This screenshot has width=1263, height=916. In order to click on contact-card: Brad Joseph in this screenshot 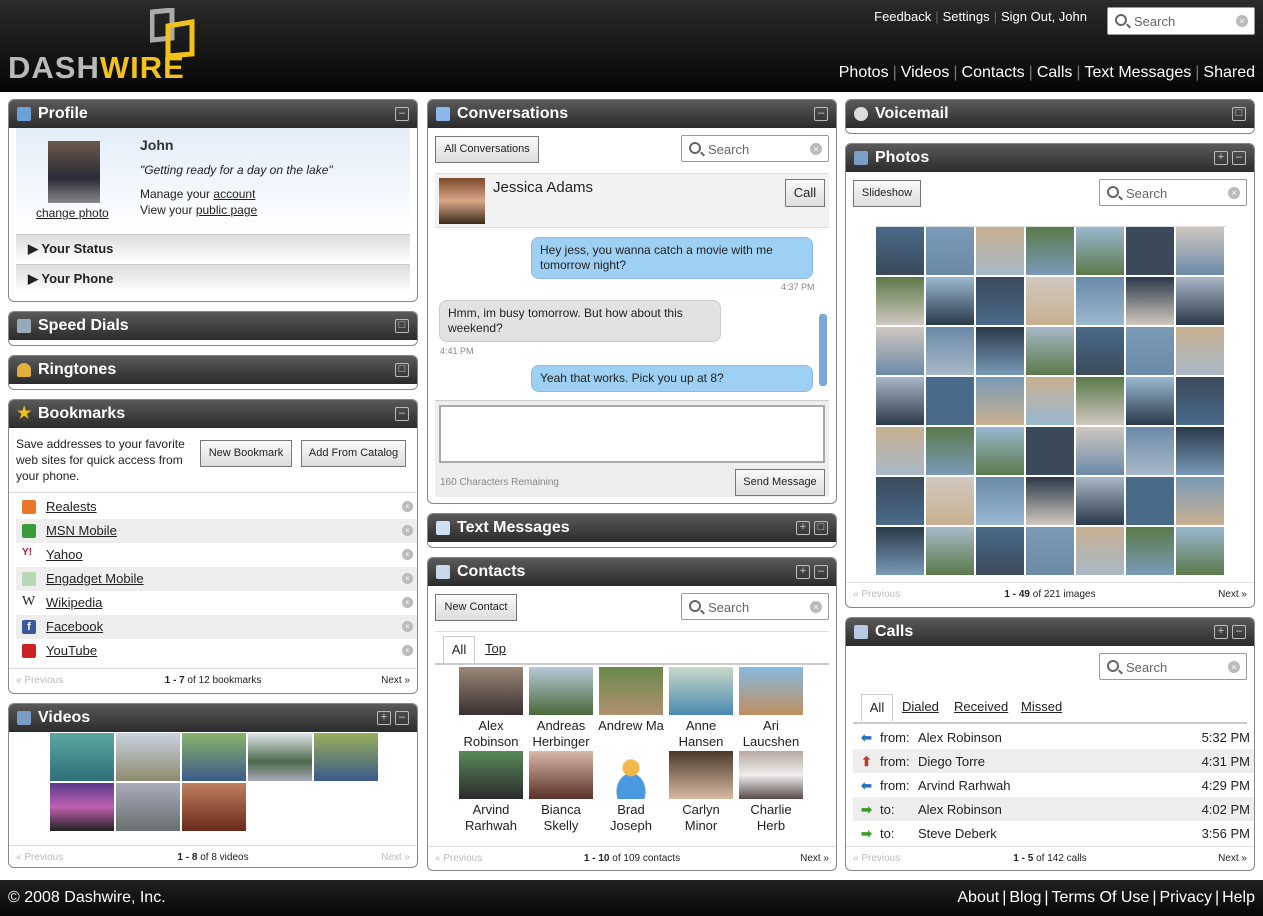, I will do `click(631, 792)`.